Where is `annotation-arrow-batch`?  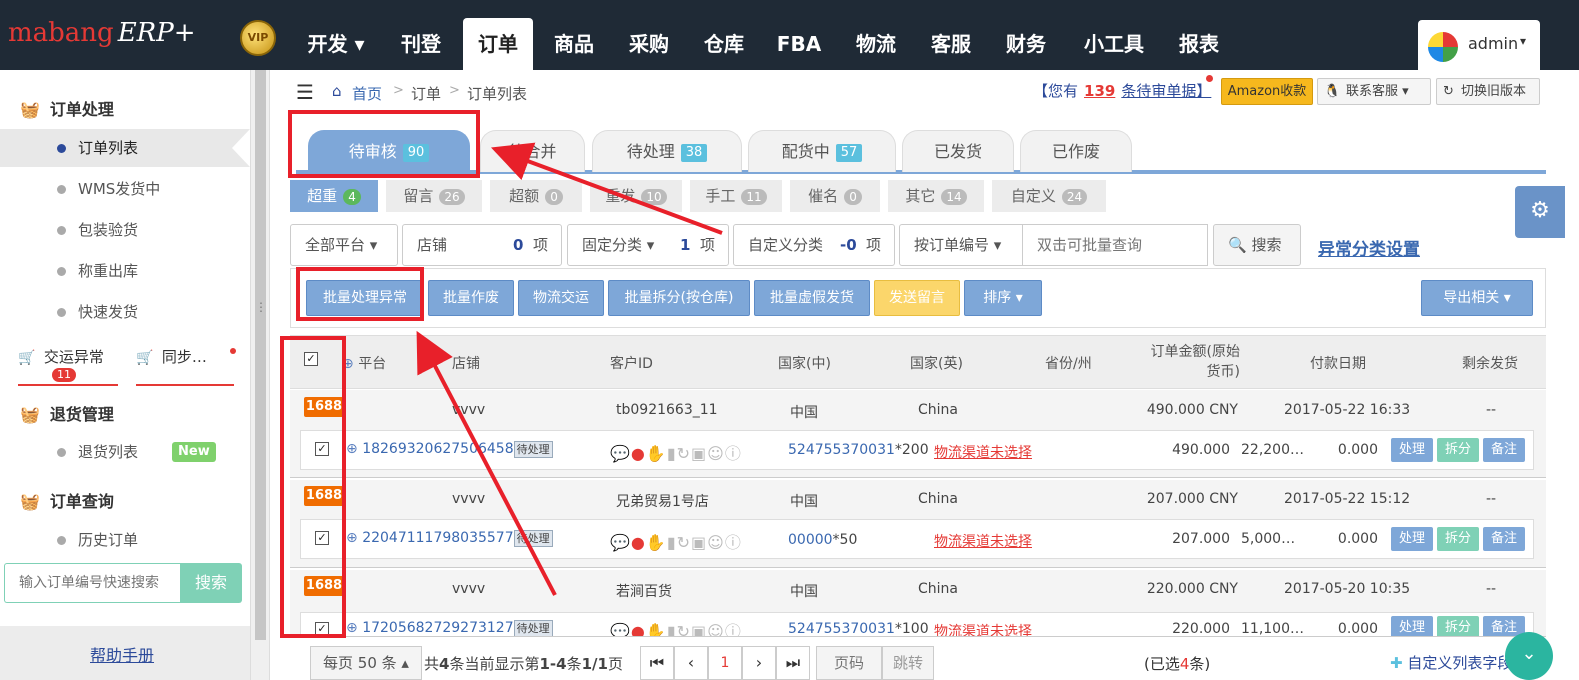
annotation-arrow-batch is located at coordinates (486, 463).